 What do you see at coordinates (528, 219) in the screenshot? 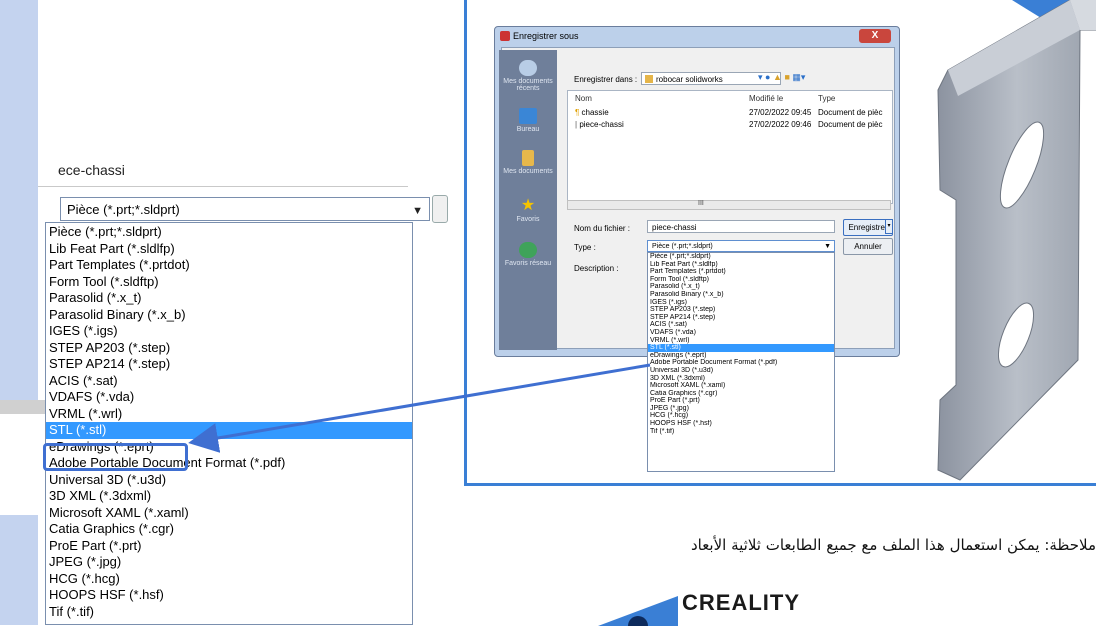
I see `place-label: Favoris` at bounding box center [528, 219].